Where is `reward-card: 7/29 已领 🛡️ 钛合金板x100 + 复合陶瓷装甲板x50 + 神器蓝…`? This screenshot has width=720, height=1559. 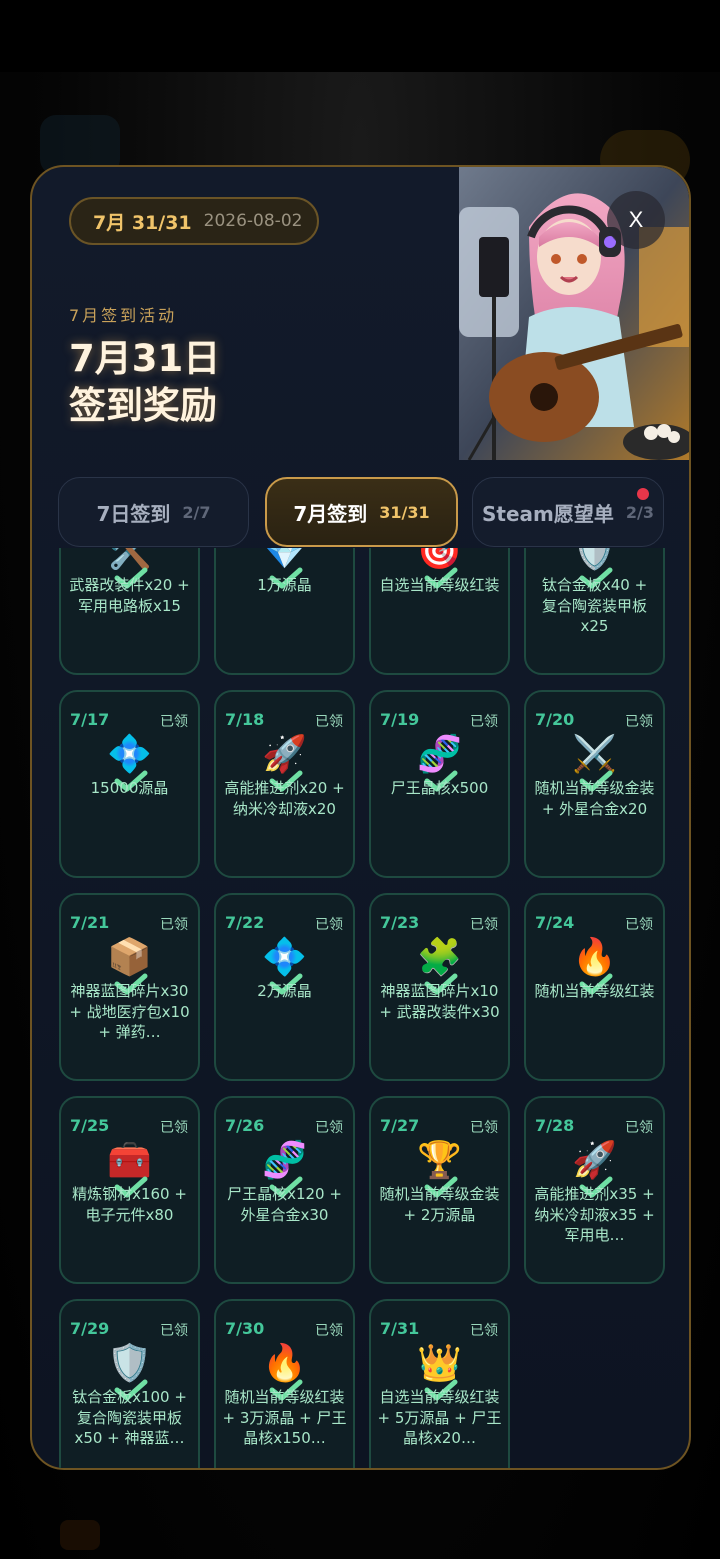
reward-card: 7/29 已领 🛡️ 钛合金板x100 + 复合陶瓷装甲板x50 + 神器蓝… is located at coordinates (129, 1383).